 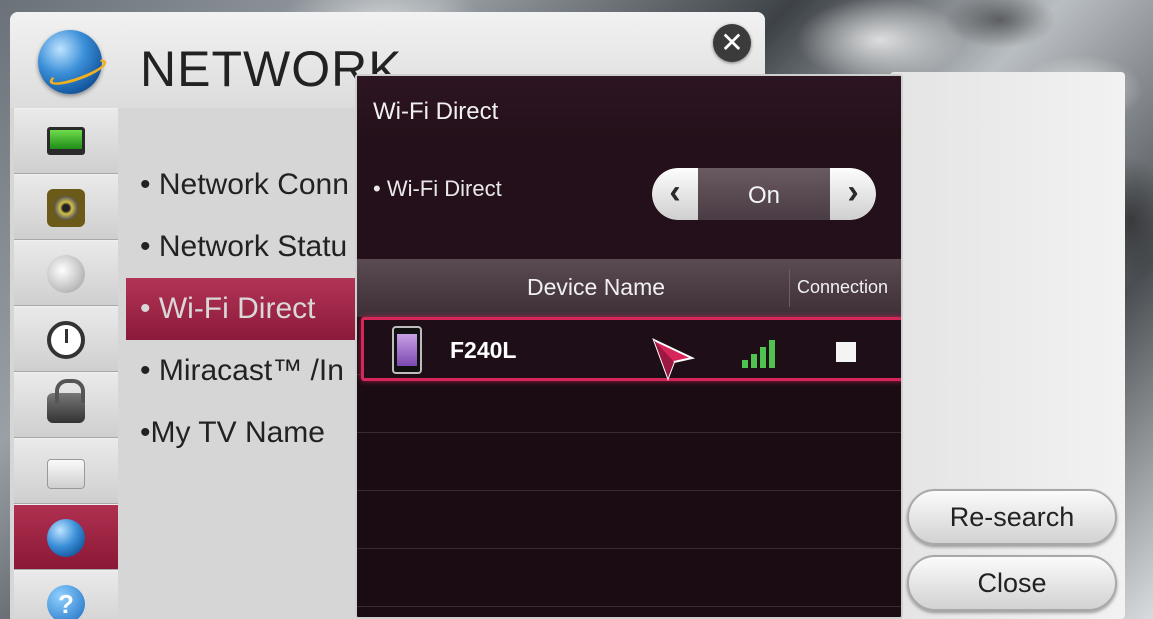 I want to click on sidebar-item-channel, so click(x=66, y=273).